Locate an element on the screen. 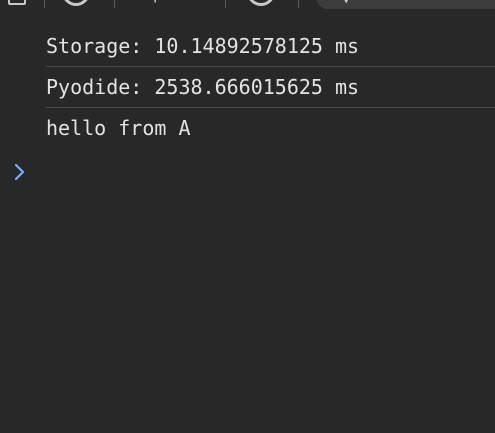 The image size is (495, 433). console-message: Pyodide: 2538.666015625 ms is located at coordinates (270, 87).